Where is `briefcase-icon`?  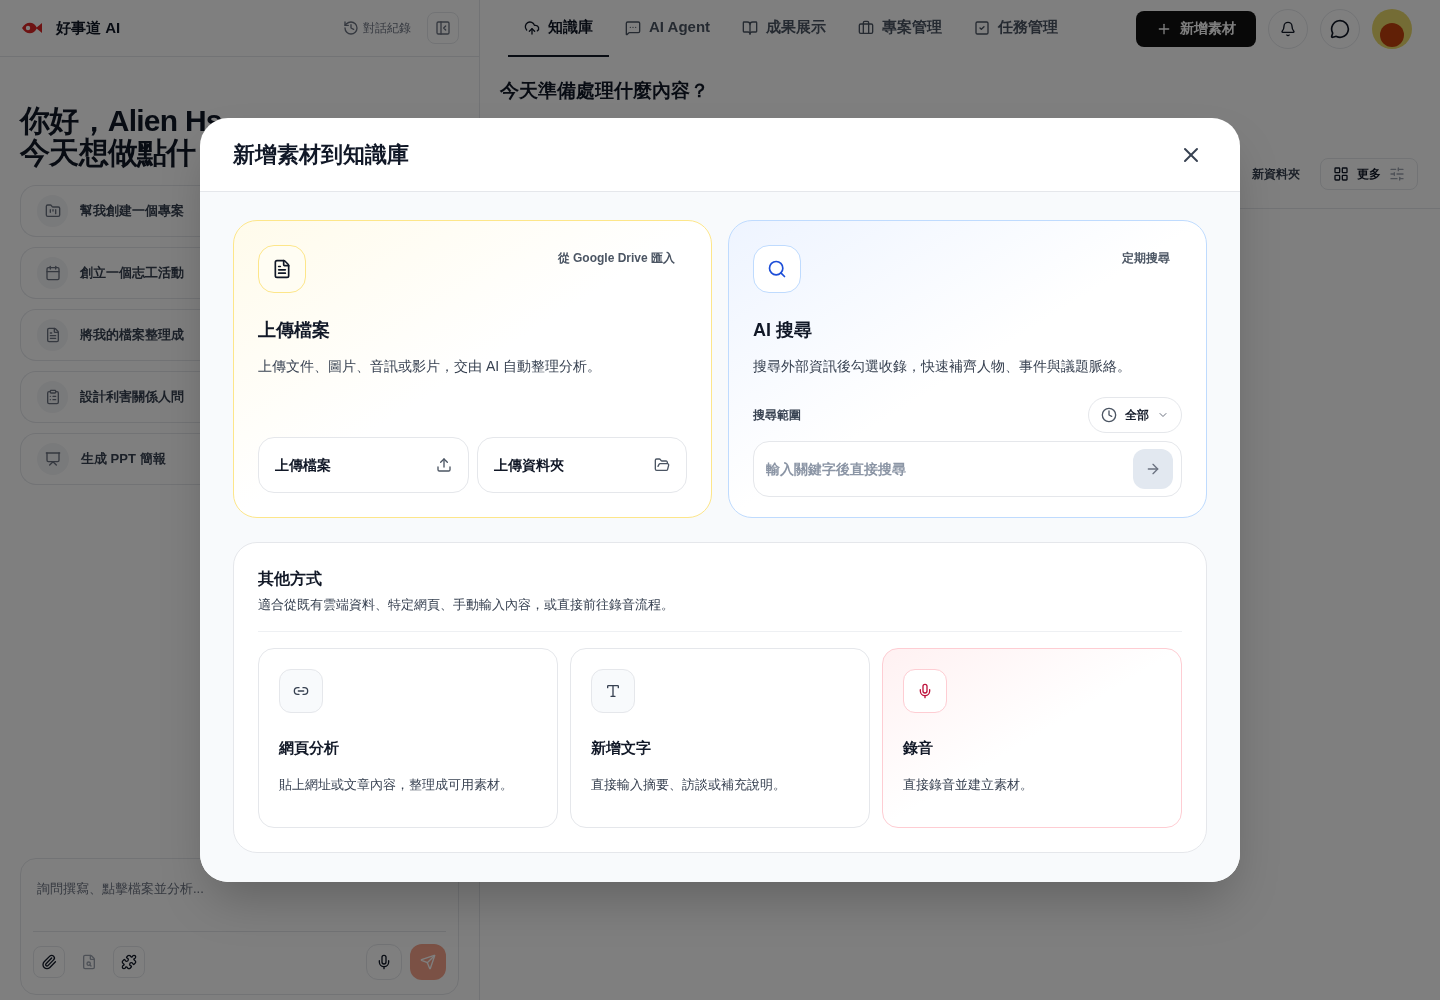 briefcase-icon is located at coordinates (866, 27).